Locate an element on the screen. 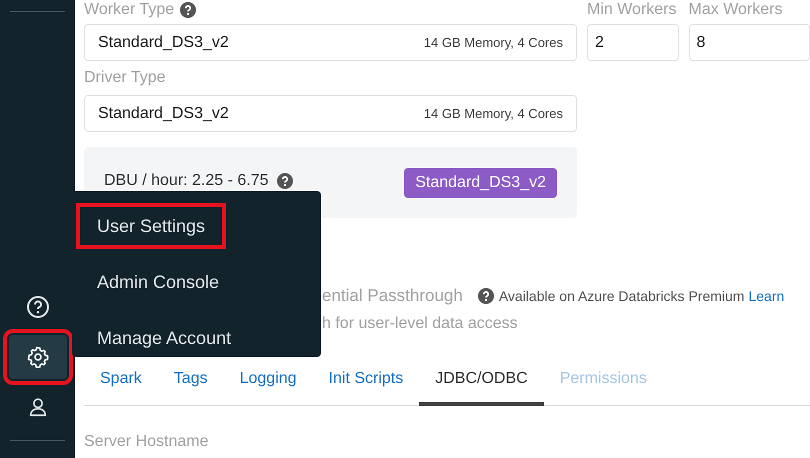 The width and height of the screenshot is (810, 458). field-value: 8 is located at coordinates (701, 43).